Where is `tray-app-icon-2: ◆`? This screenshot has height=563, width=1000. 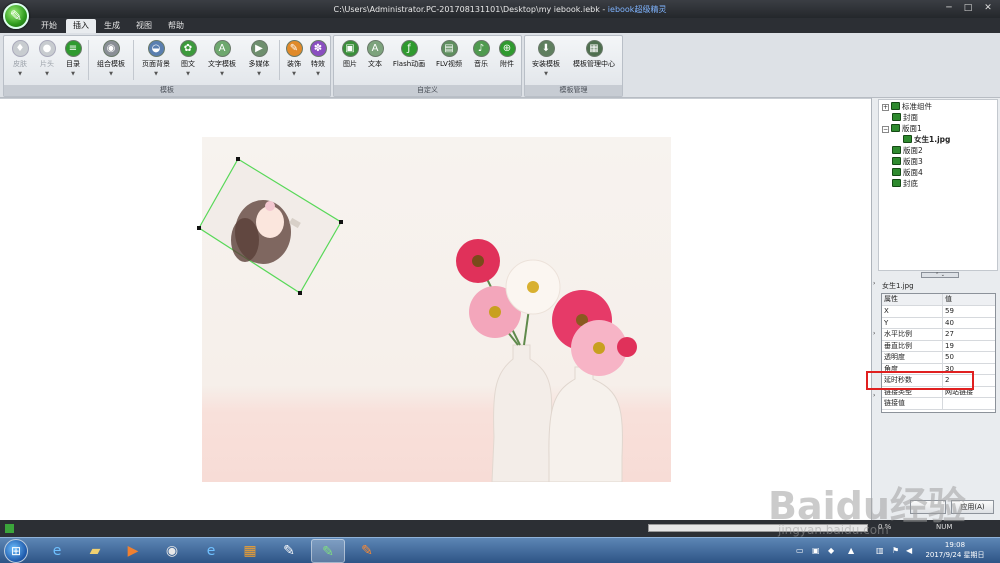 tray-app-icon-2: ◆ is located at coordinates (831, 550).